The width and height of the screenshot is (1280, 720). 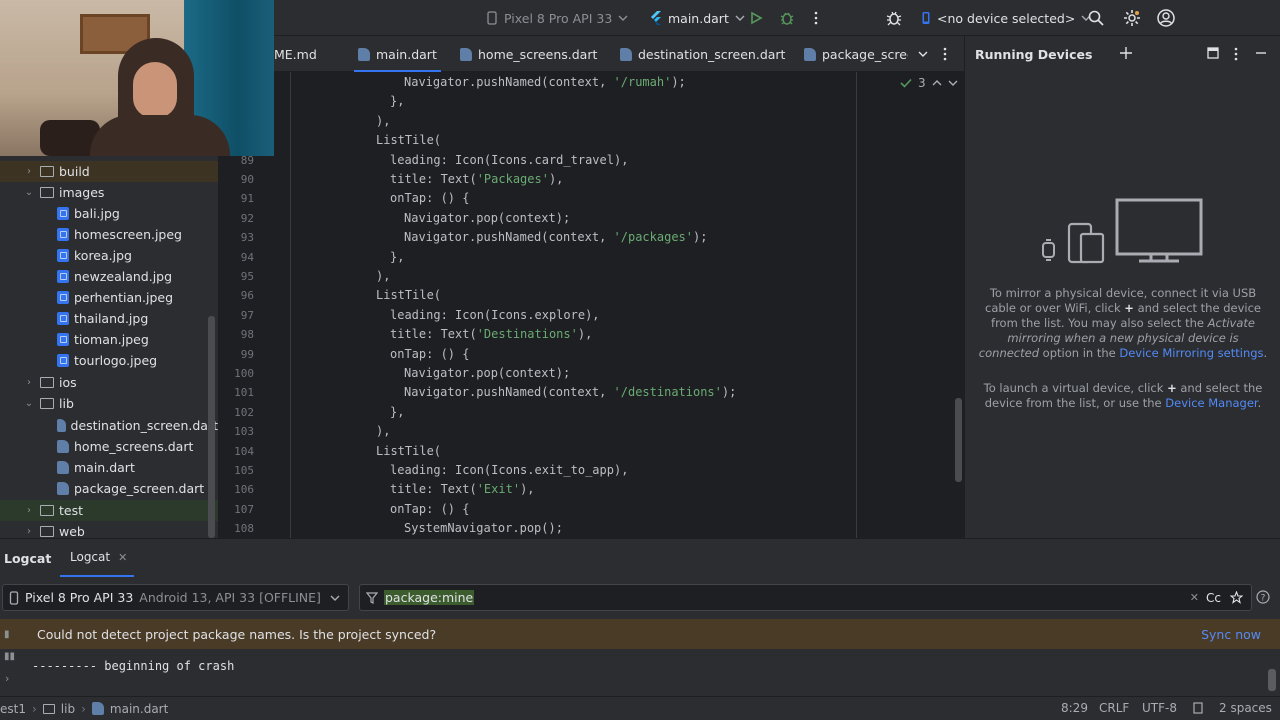 What do you see at coordinates (109, 276) in the screenshot?
I see `tree-item-newzealand-jpg: newzealand.jpg` at bounding box center [109, 276].